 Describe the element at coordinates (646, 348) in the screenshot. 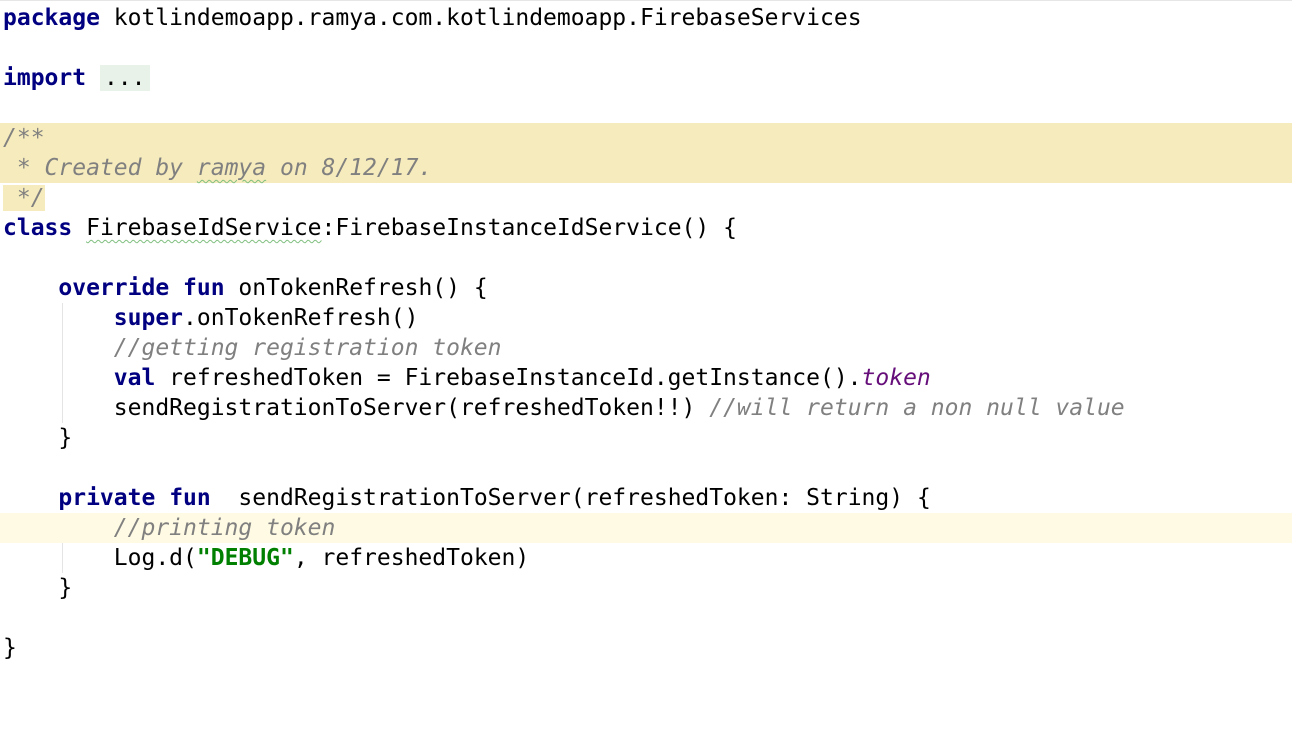

I see `code-line-comment-getting: //getting registration token` at that location.